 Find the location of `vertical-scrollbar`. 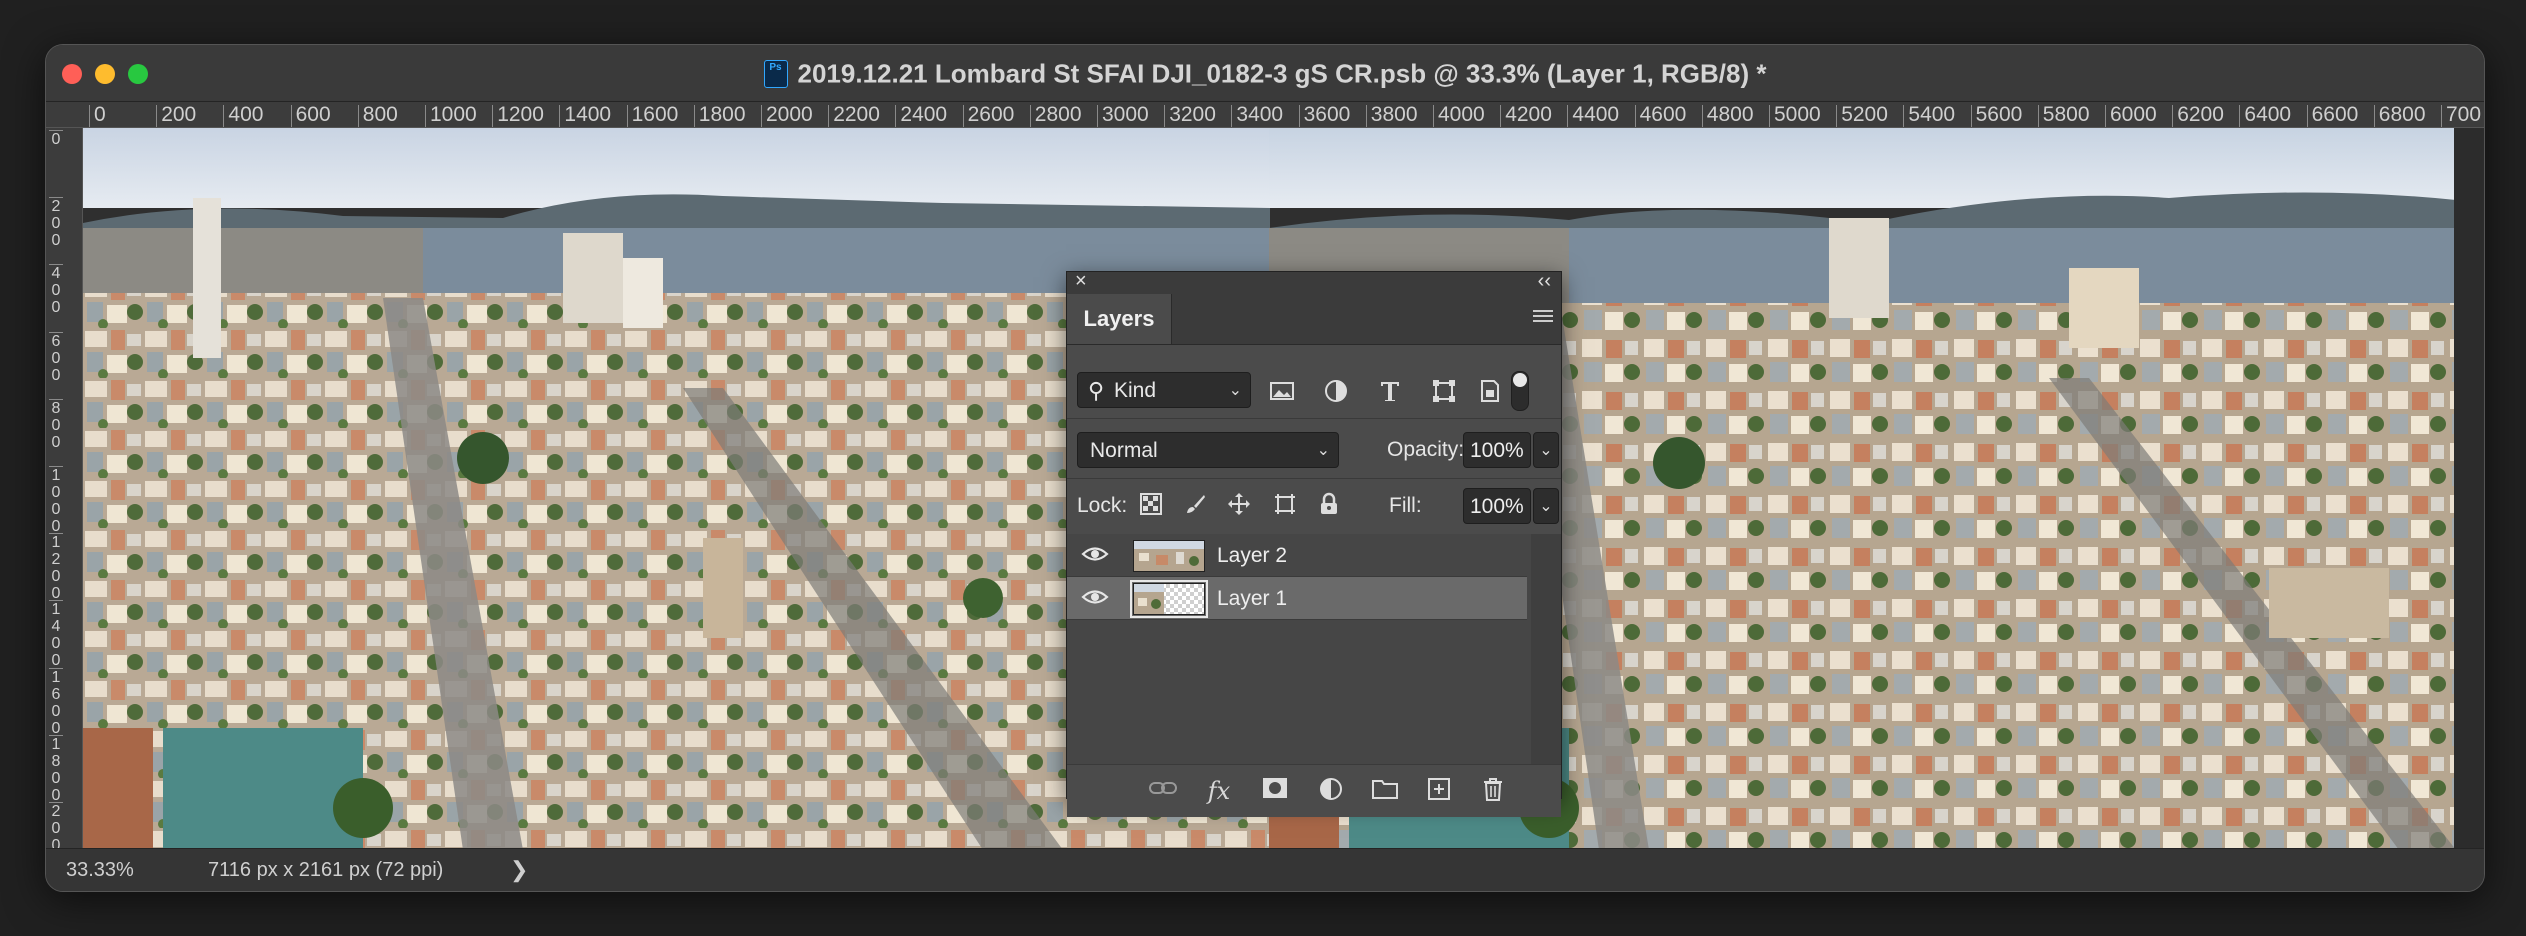

vertical-scrollbar is located at coordinates (2469, 489).